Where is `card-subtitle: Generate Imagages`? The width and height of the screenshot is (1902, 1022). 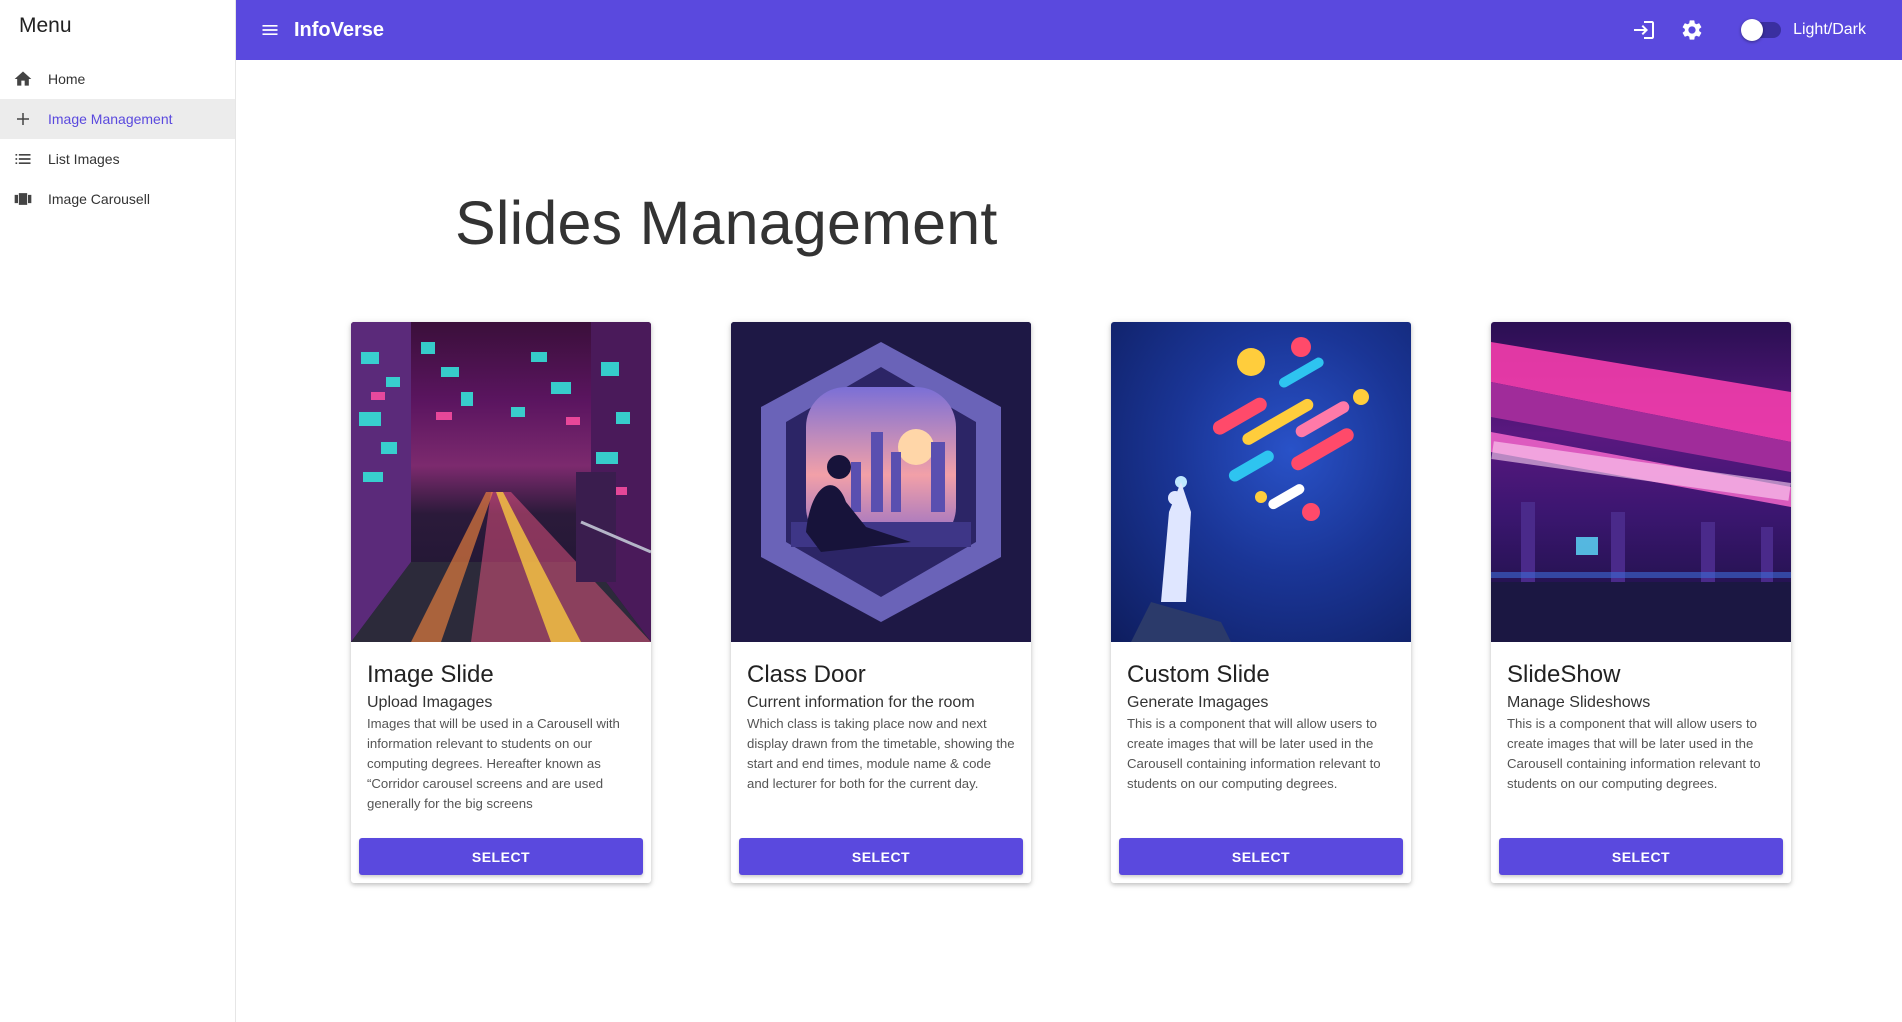
card-subtitle: Generate Imagages is located at coordinates (1198, 702).